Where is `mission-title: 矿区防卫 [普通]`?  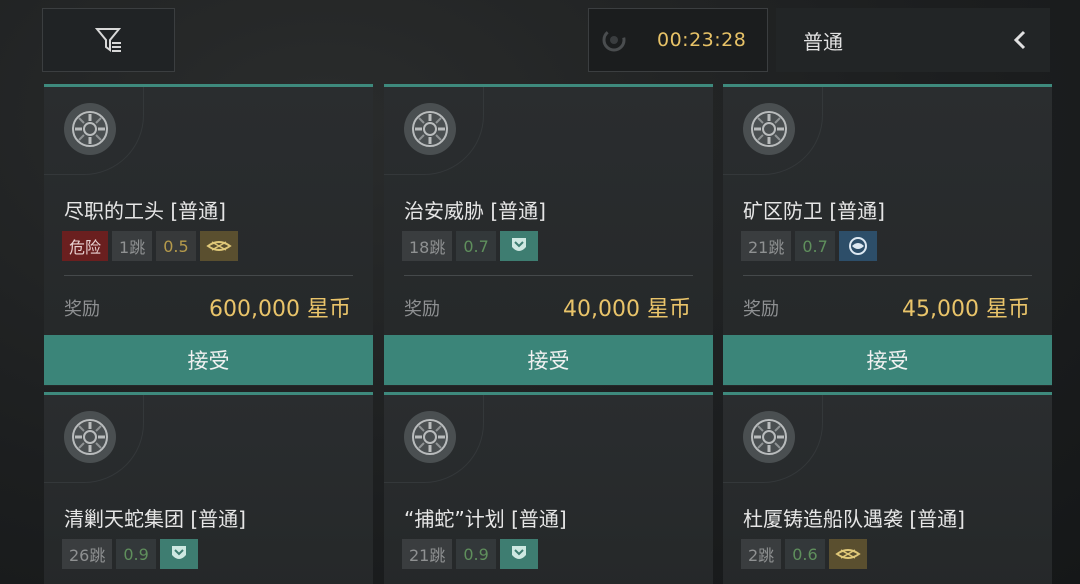 mission-title: 矿区防卫 [普通] is located at coordinates (814, 211).